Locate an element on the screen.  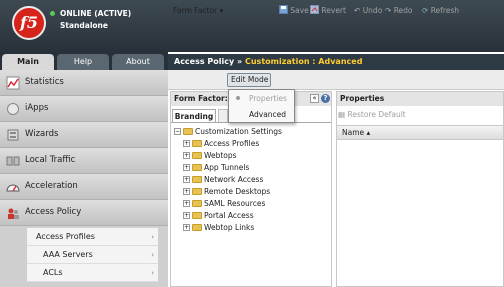
restore-icon: ▦ is located at coordinates (342, 114).